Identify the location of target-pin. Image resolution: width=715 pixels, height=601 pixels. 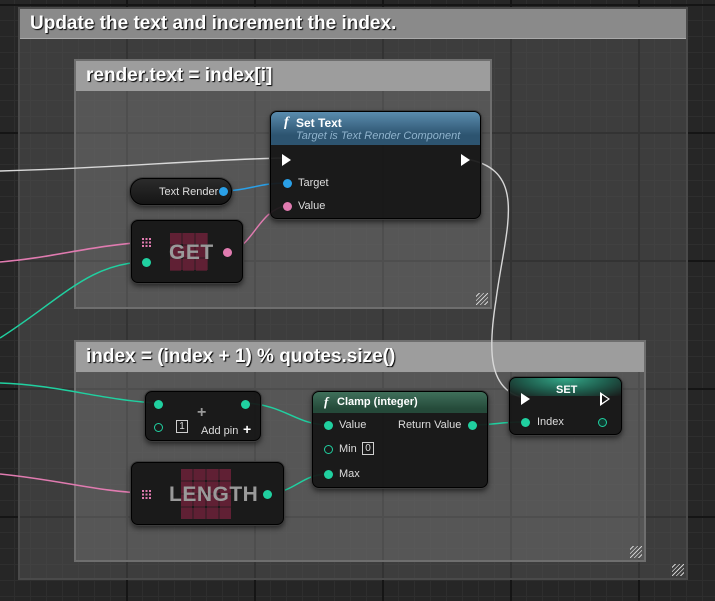
(287, 183).